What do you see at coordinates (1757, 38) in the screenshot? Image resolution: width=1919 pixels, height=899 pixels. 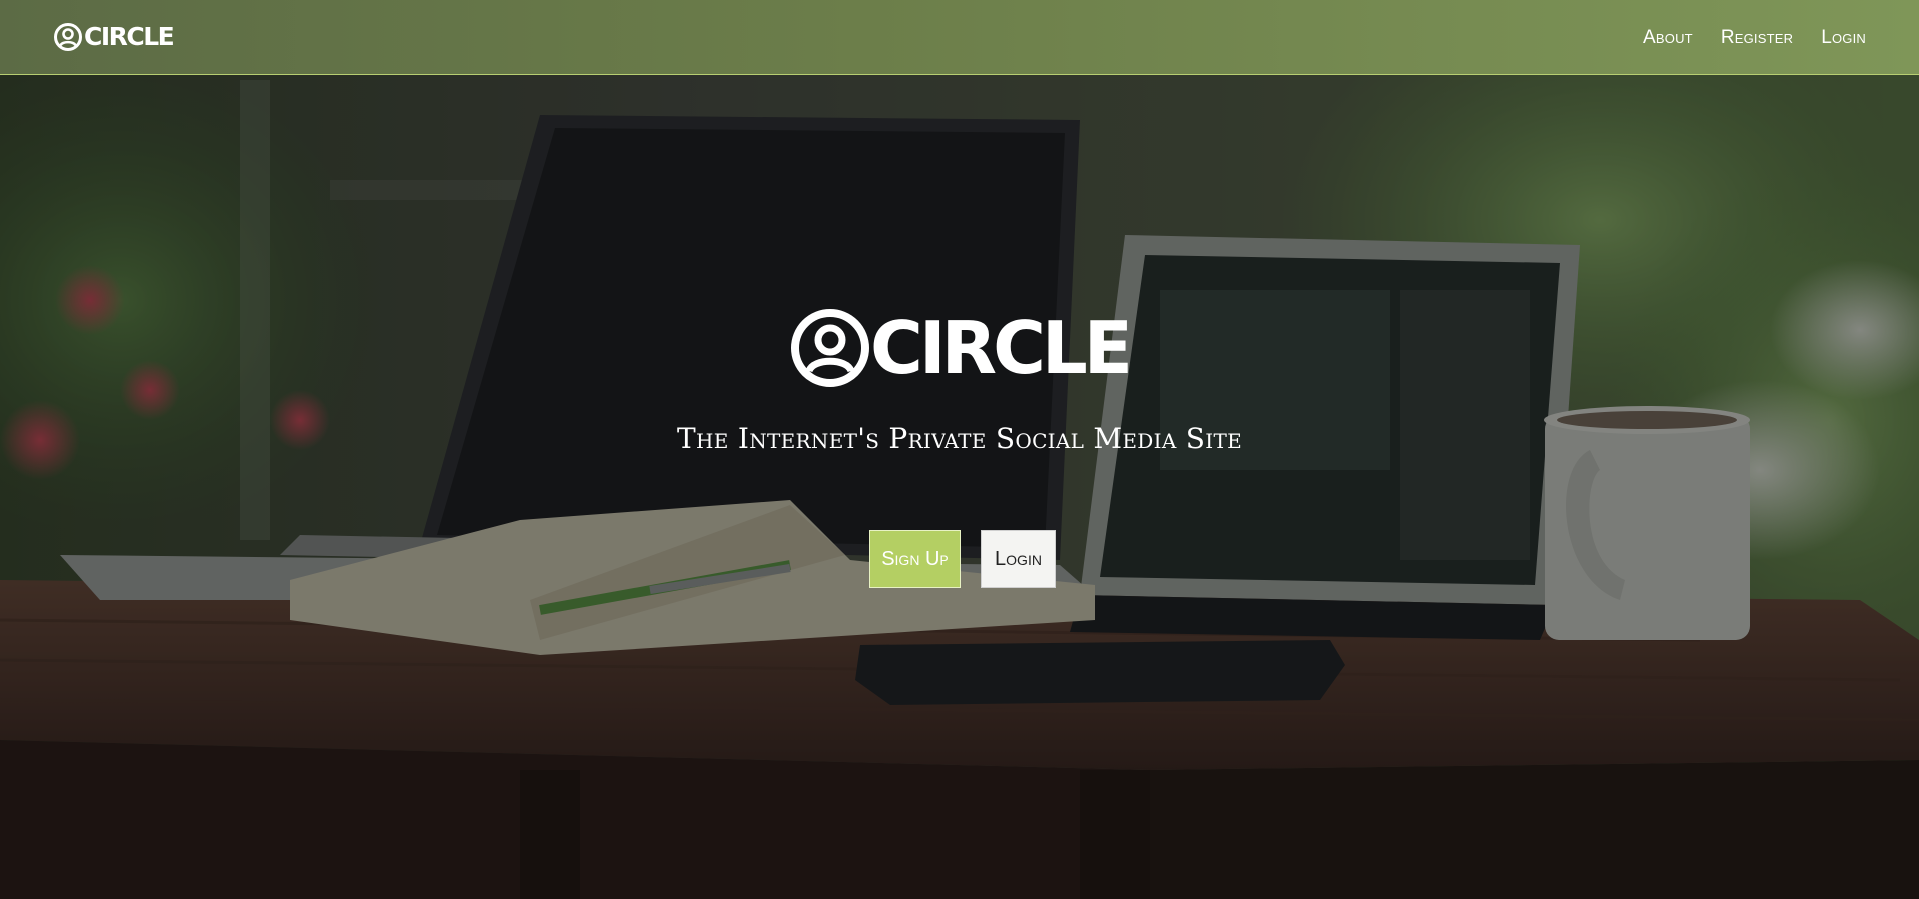 I see `nav-link-register: Register` at bounding box center [1757, 38].